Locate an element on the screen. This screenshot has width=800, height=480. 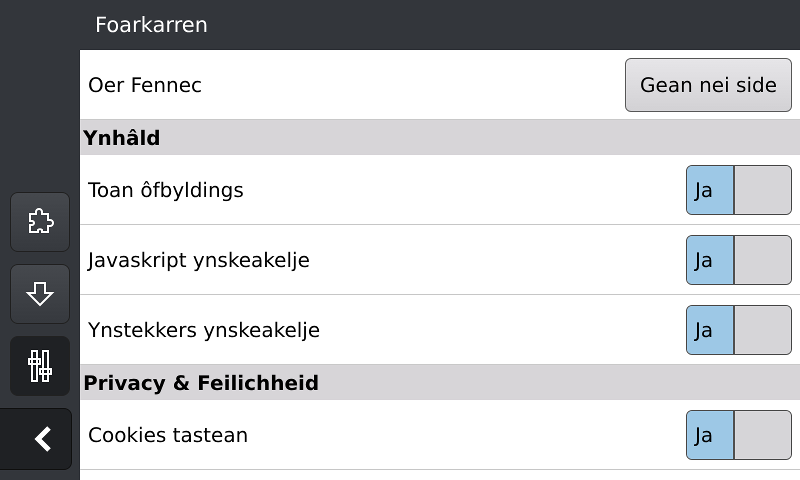
page-title: Foarkarren is located at coordinates (151, 25).